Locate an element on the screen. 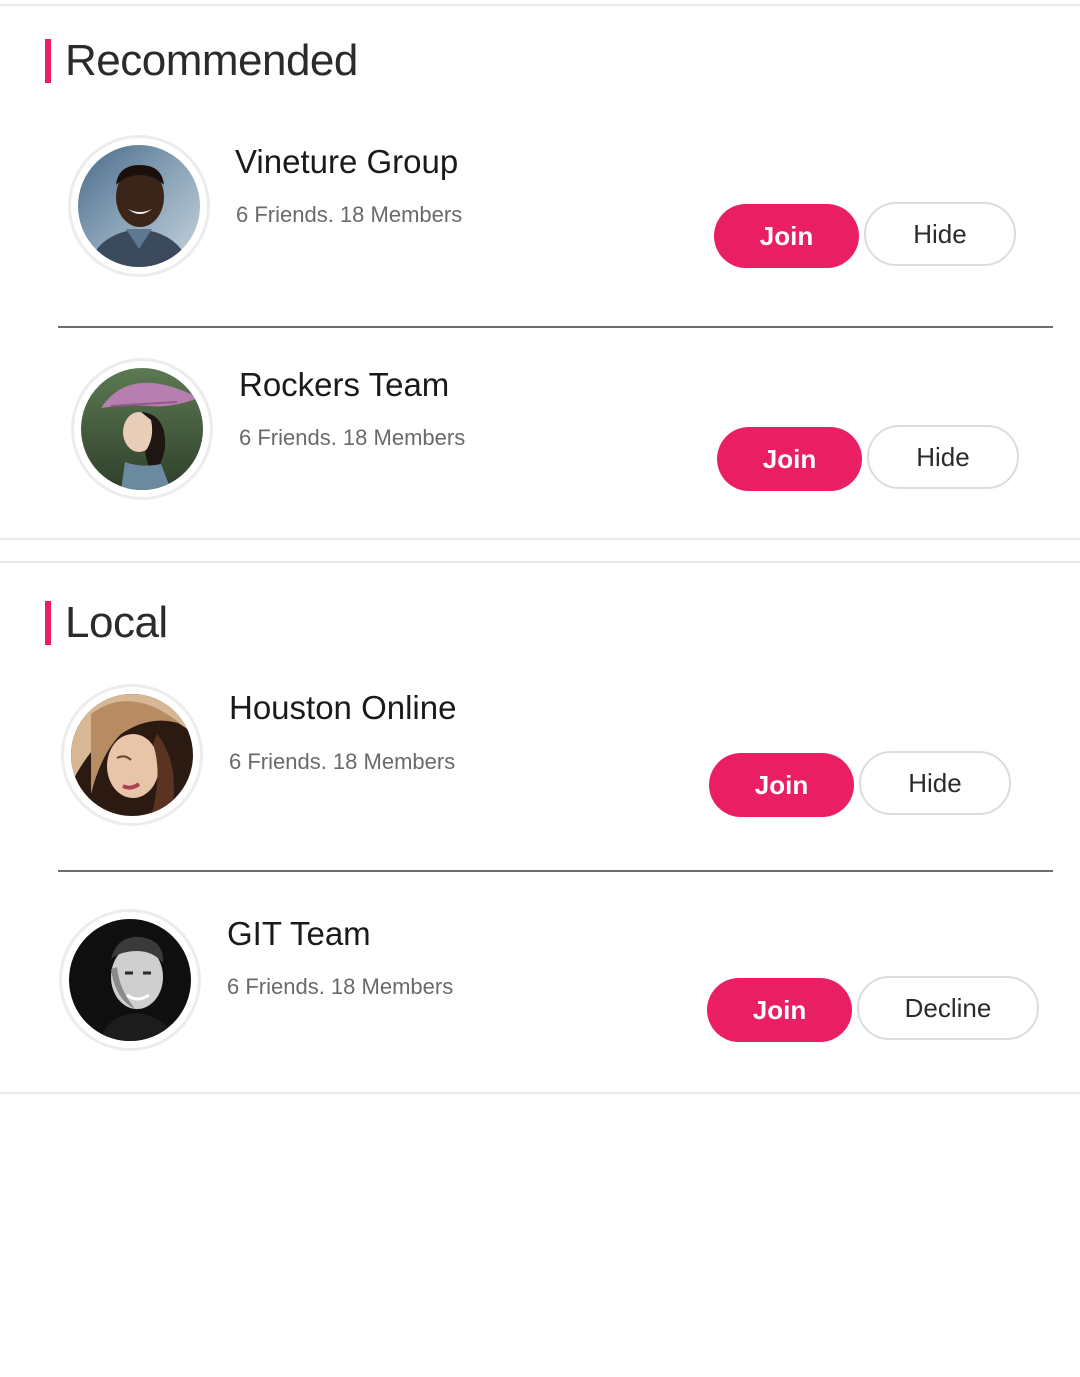 This screenshot has width=1080, height=1377. section-header: Recommended is located at coordinates (201, 61).